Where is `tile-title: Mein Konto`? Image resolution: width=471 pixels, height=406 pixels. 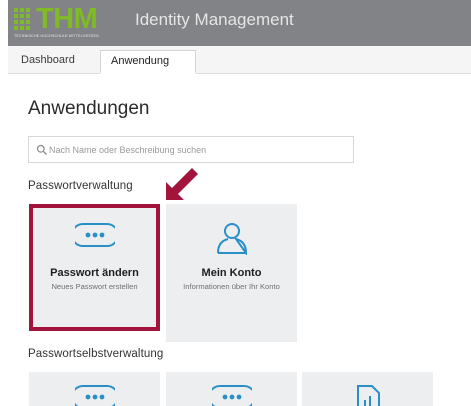 tile-title: Mein Konto is located at coordinates (231, 273).